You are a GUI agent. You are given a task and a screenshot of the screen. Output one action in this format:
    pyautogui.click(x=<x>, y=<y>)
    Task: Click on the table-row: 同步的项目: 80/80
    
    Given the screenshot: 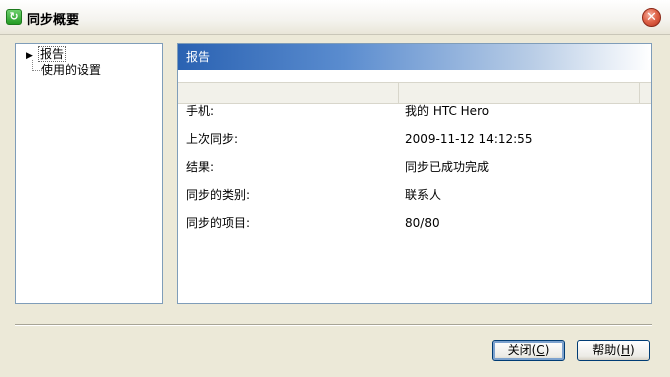 What is the action you would take?
    pyautogui.click(x=414, y=223)
    